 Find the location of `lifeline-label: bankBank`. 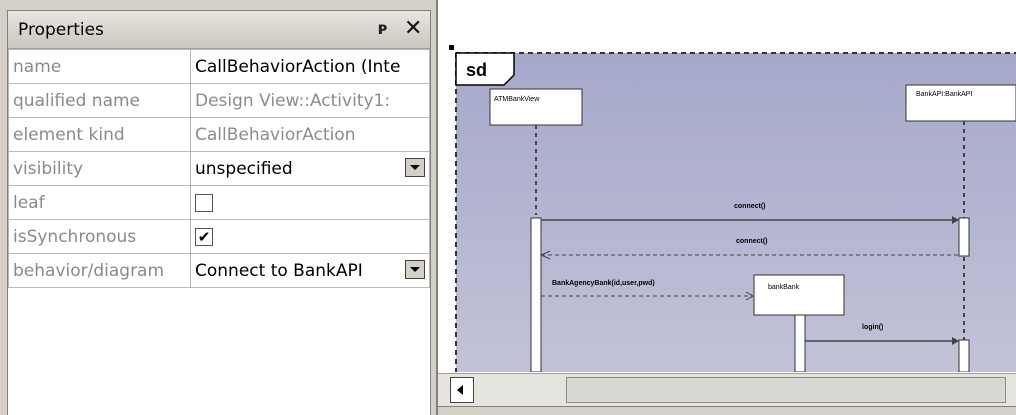

lifeline-label: bankBank is located at coordinates (784, 287).